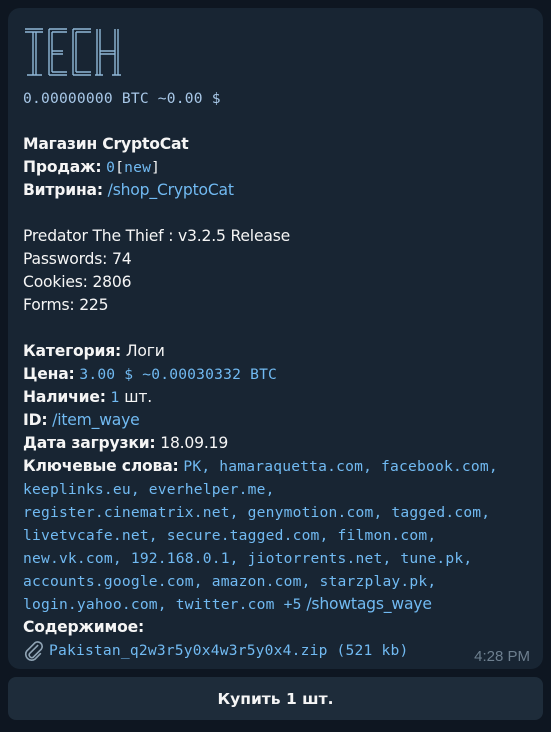 This screenshot has height=732, width=551. Describe the element at coordinates (275, 698) in the screenshot. I see `buy-button: Купить 1 шт.` at that location.